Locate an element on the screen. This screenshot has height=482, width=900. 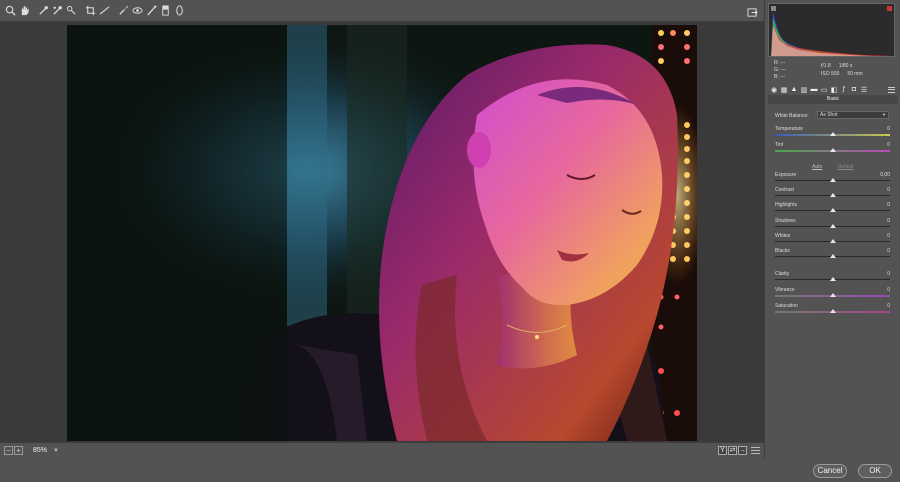
red-value: R: --- is located at coordinates (780, 63).